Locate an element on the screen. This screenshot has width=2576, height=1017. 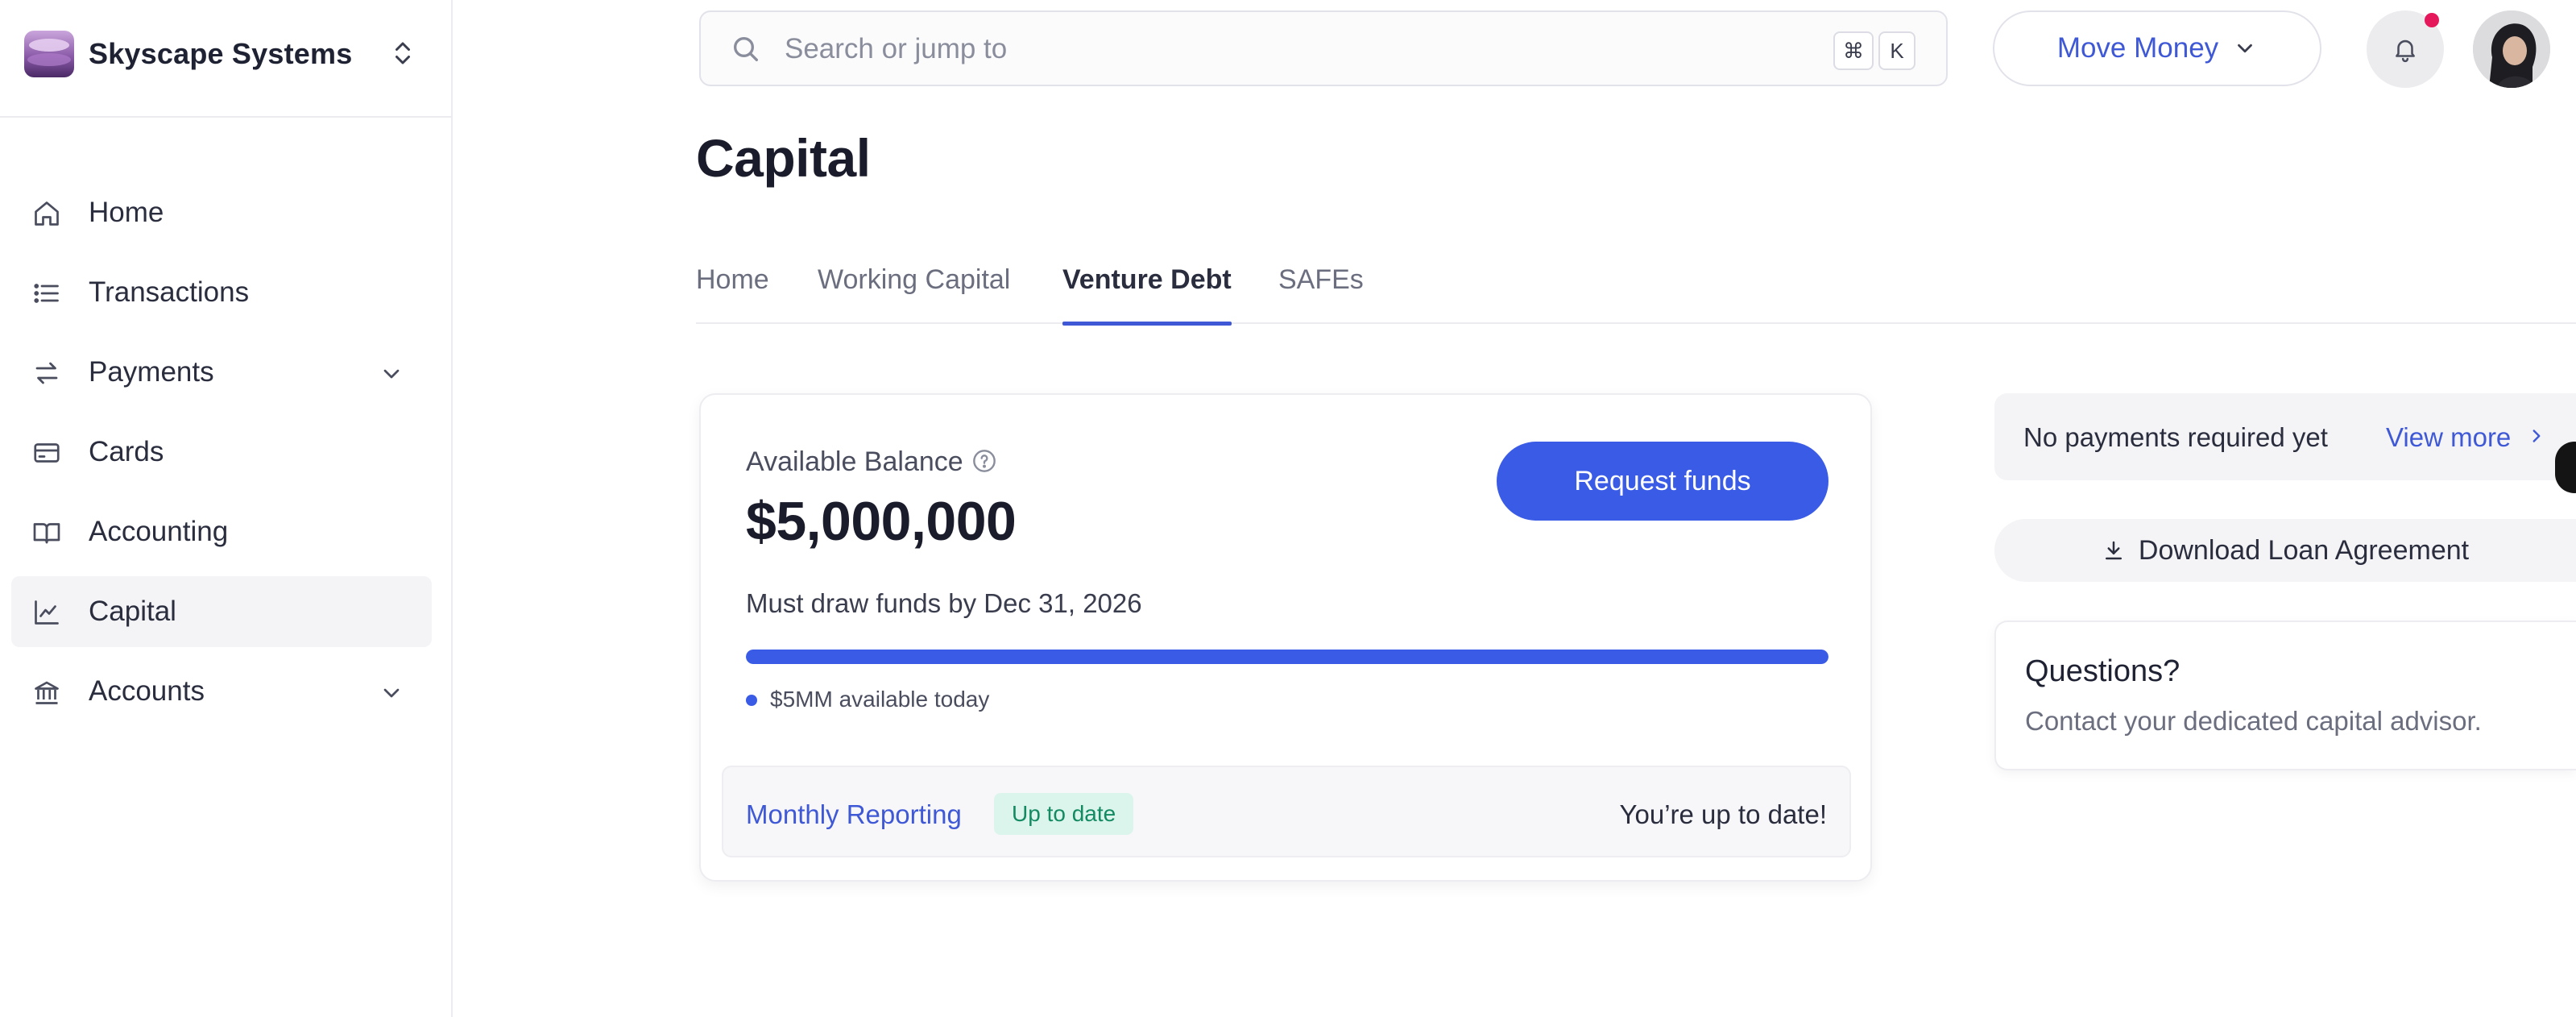
request-funds-button: Request funds is located at coordinates (1662, 481).